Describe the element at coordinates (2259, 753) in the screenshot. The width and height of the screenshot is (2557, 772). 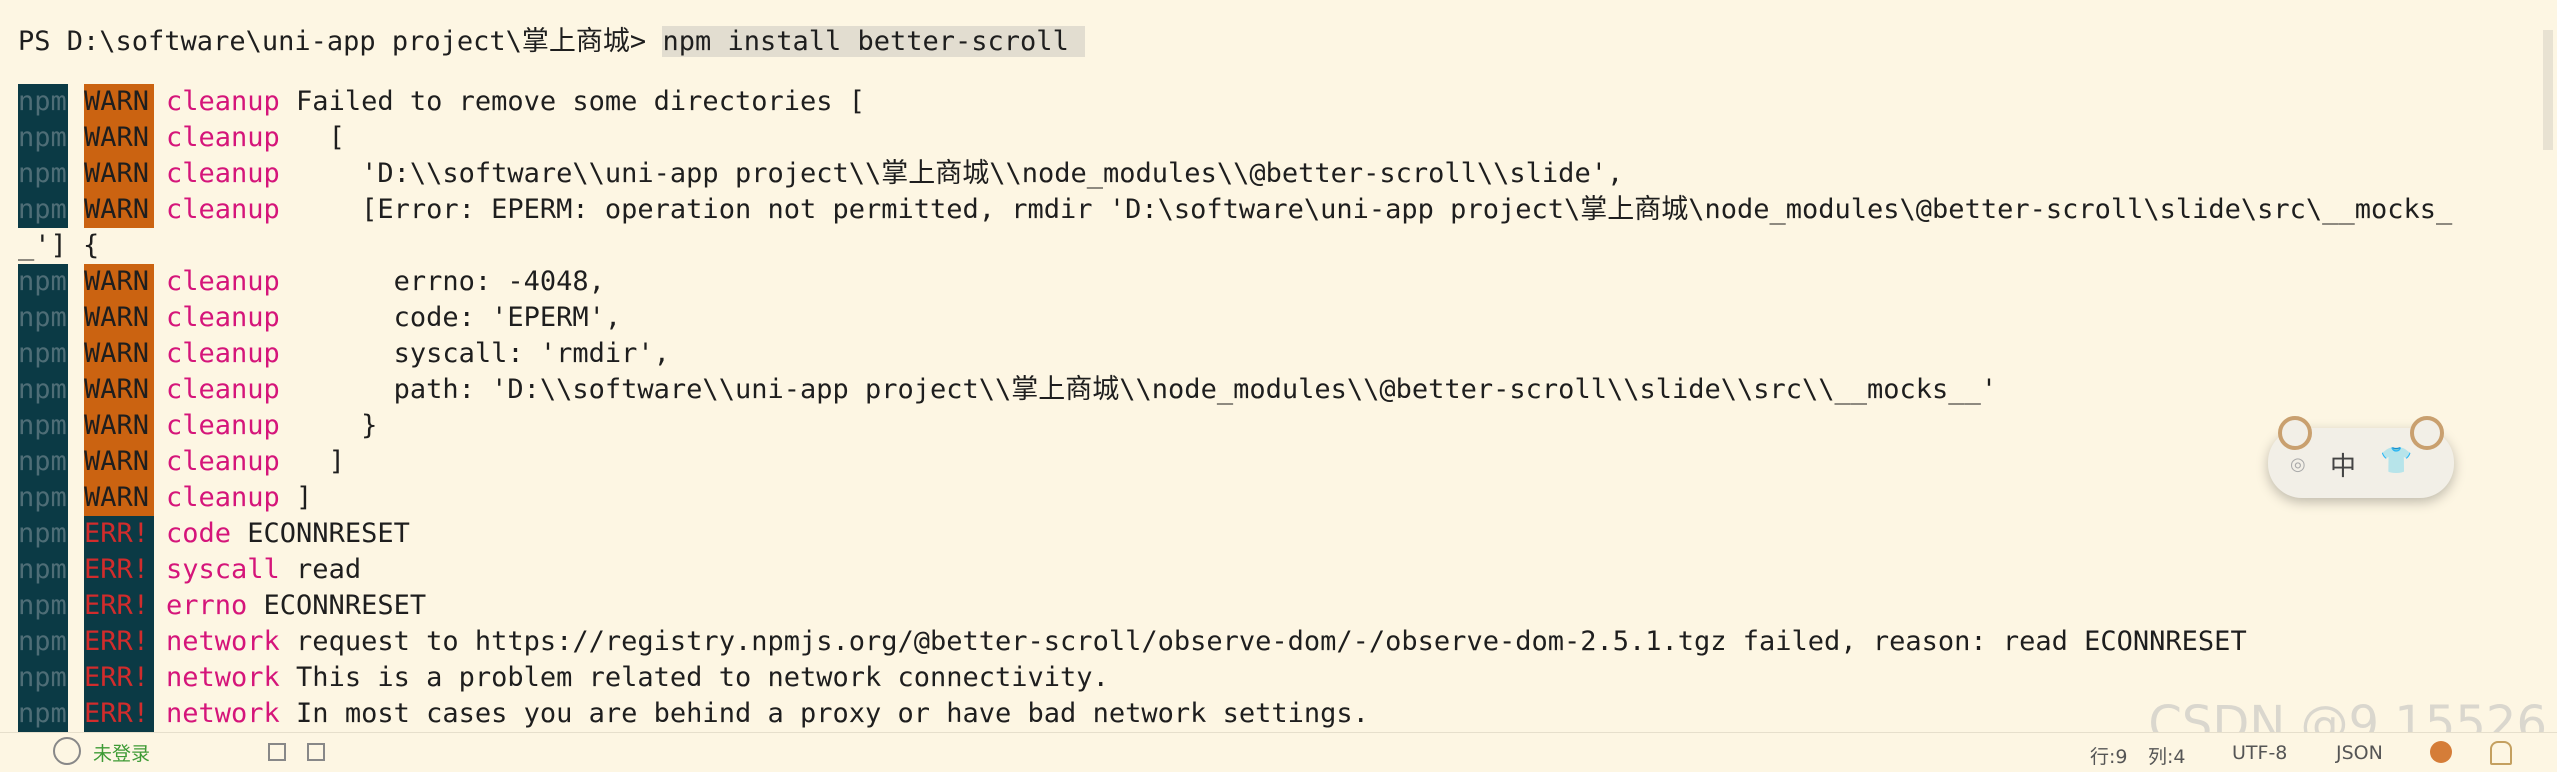
I see `encoding-selector: UTF-8` at that location.